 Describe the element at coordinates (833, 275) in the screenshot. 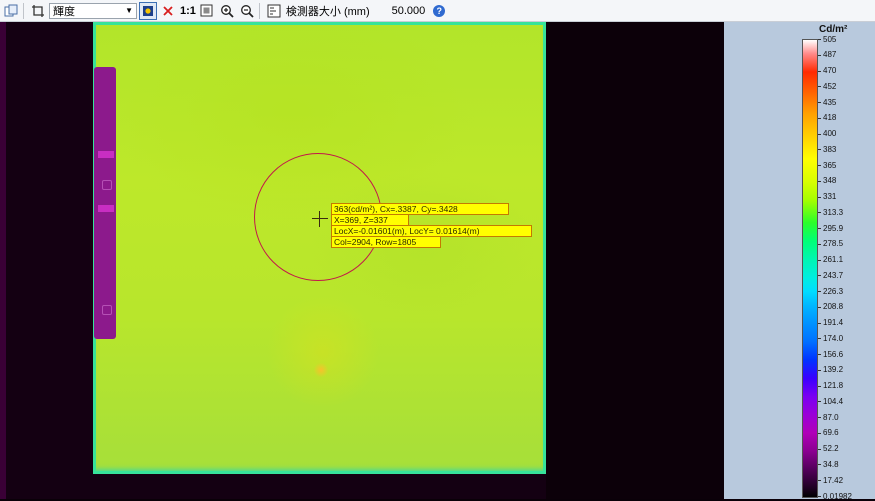

I see `scale-label: 243.7` at that location.